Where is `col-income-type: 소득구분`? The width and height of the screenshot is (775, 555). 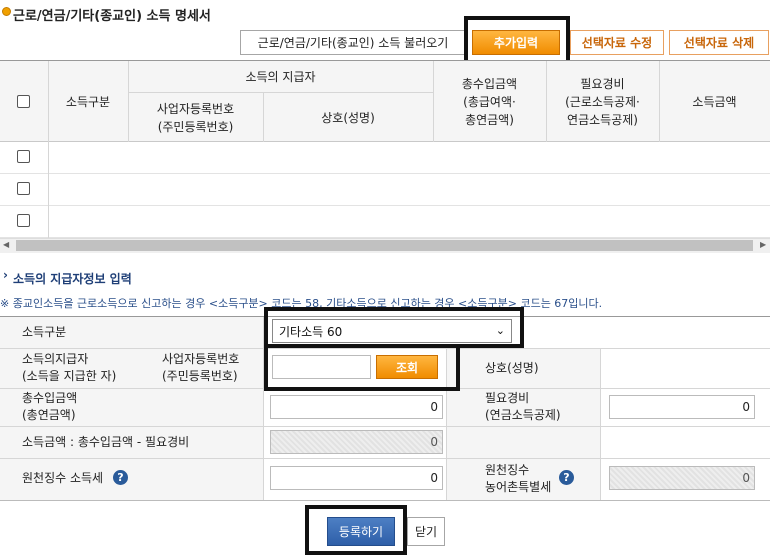
col-income-type: 소득구분 is located at coordinates (88, 101).